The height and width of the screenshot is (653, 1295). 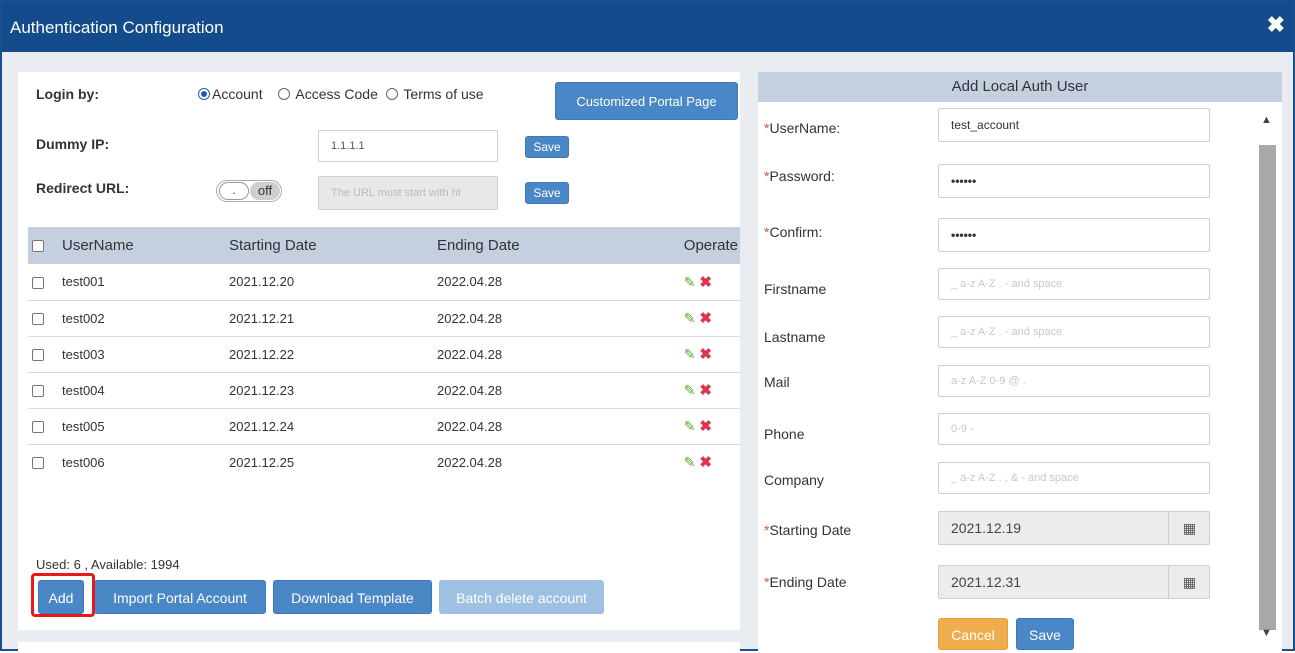 I want to click on table-row: test003 2021.12.22 2022.04.28 ✎ ✖, so click(x=384, y=354).